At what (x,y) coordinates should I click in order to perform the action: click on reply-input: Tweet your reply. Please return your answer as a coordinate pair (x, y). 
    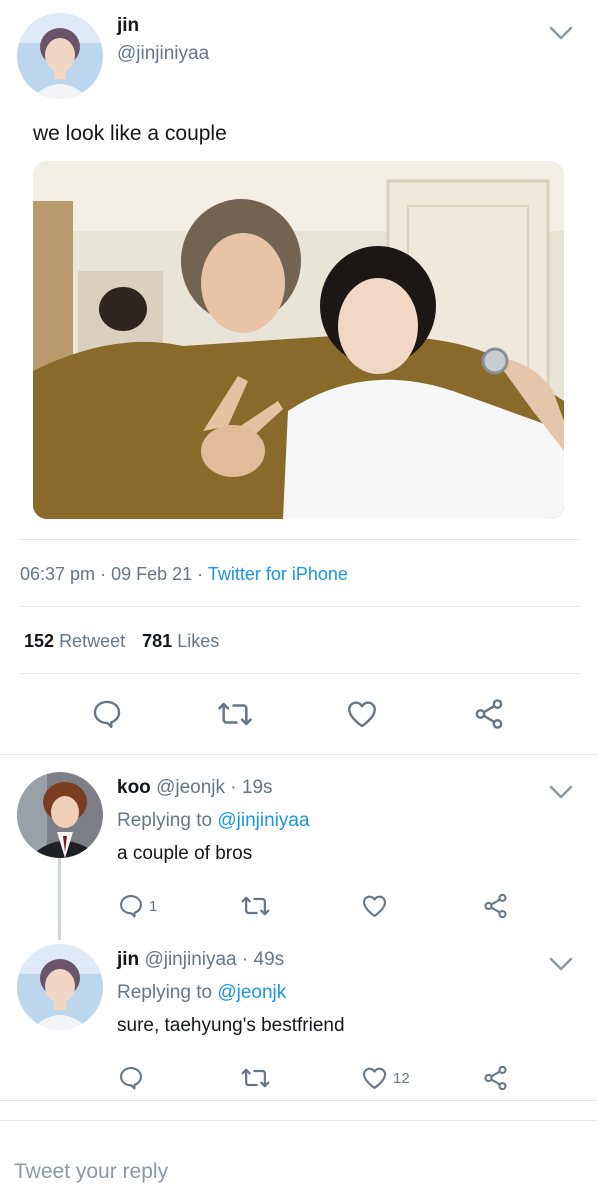
    Looking at the image, I should click on (91, 1172).